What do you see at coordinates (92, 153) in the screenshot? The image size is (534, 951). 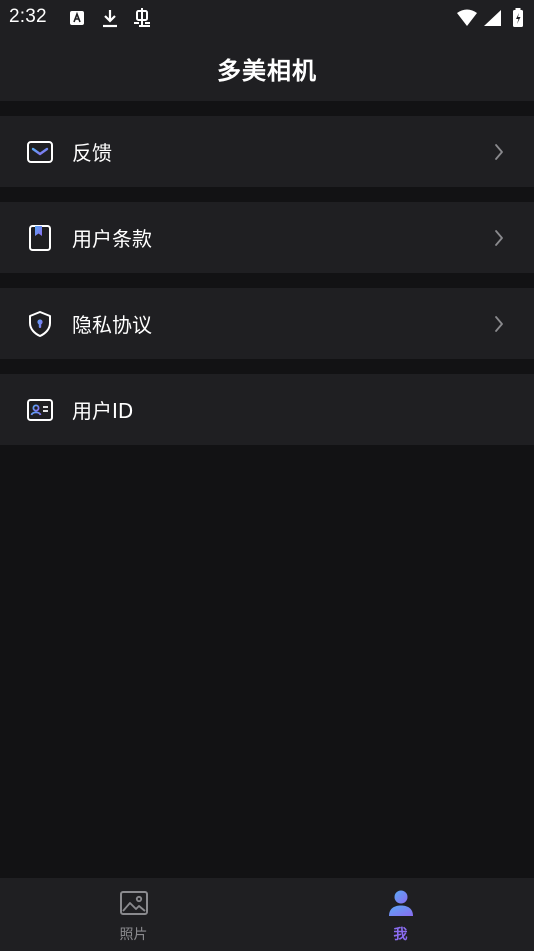 I see `menu-item-label: 反馈` at bounding box center [92, 153].